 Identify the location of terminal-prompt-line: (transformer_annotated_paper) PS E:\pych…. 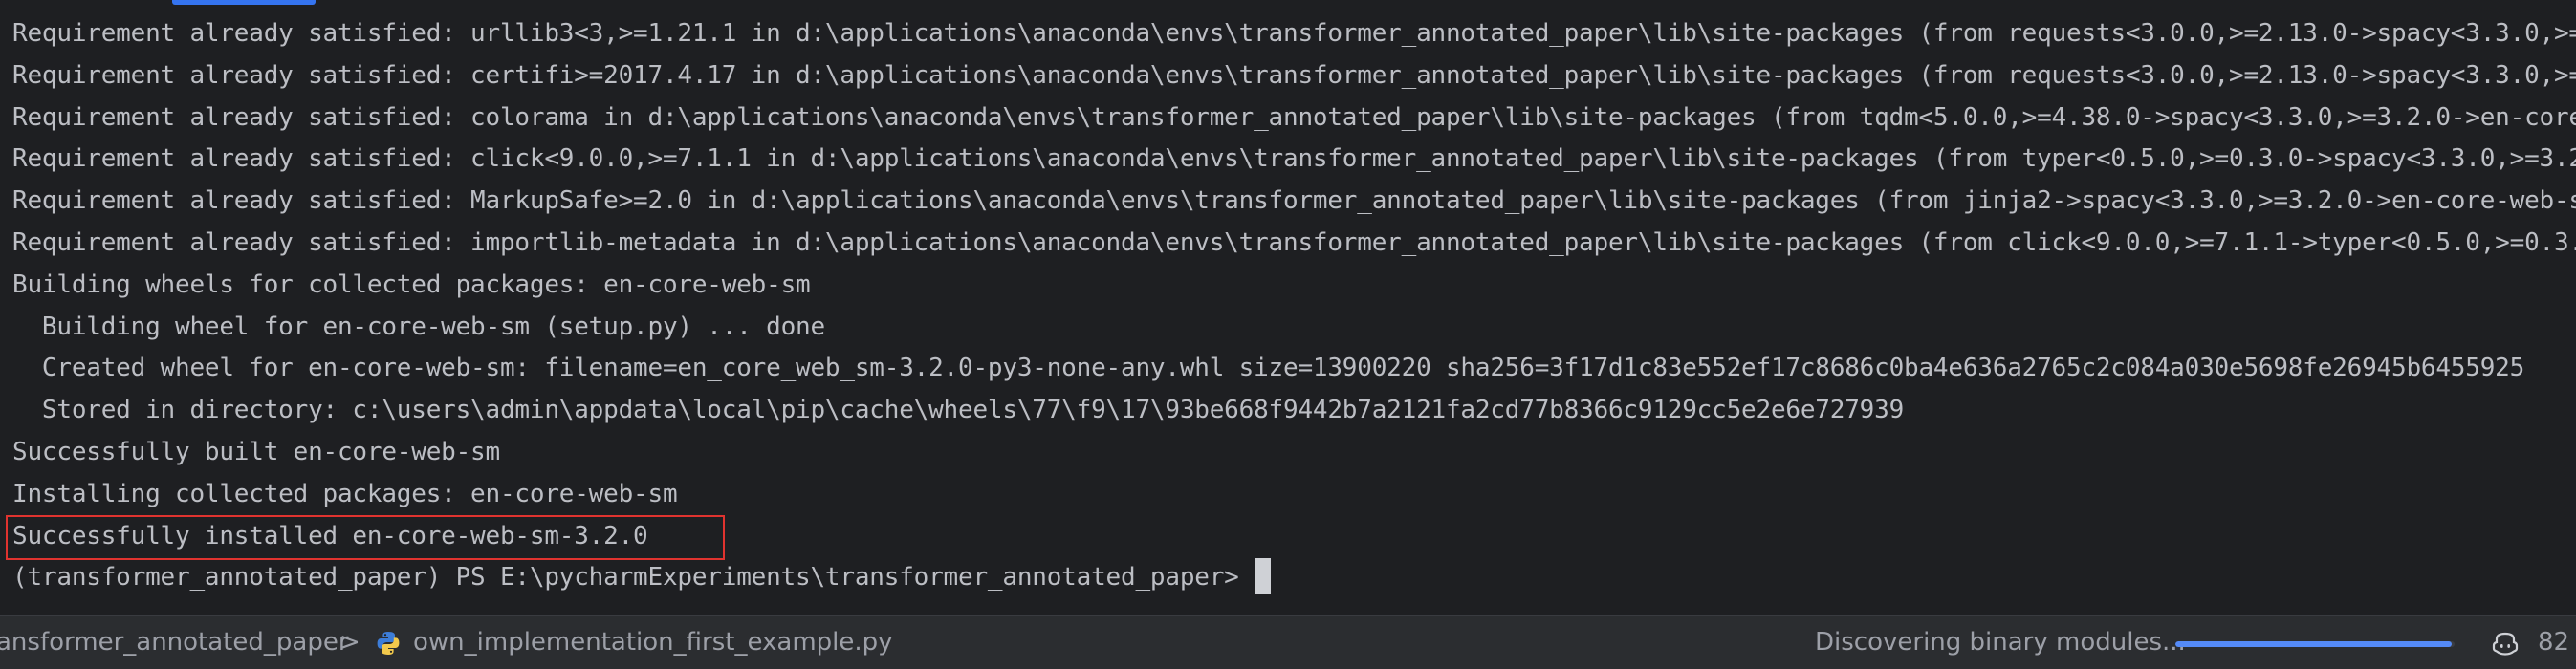
(1294, 578).